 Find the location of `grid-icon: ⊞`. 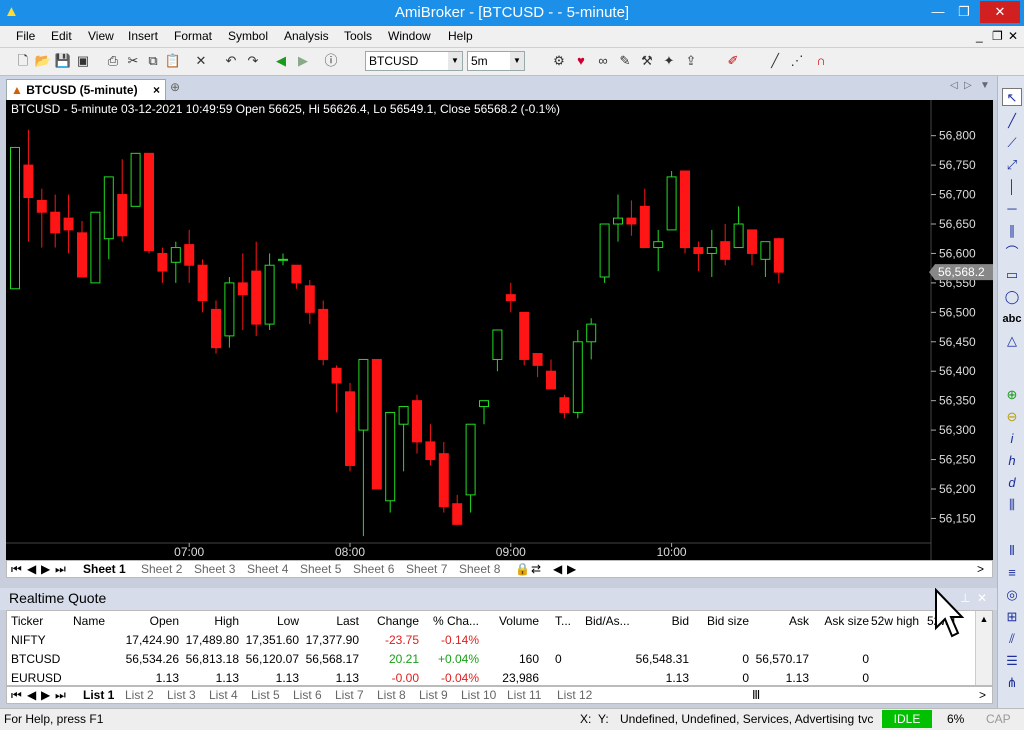

grid-icon: ⊞ is located at coordinates (1012, 617).